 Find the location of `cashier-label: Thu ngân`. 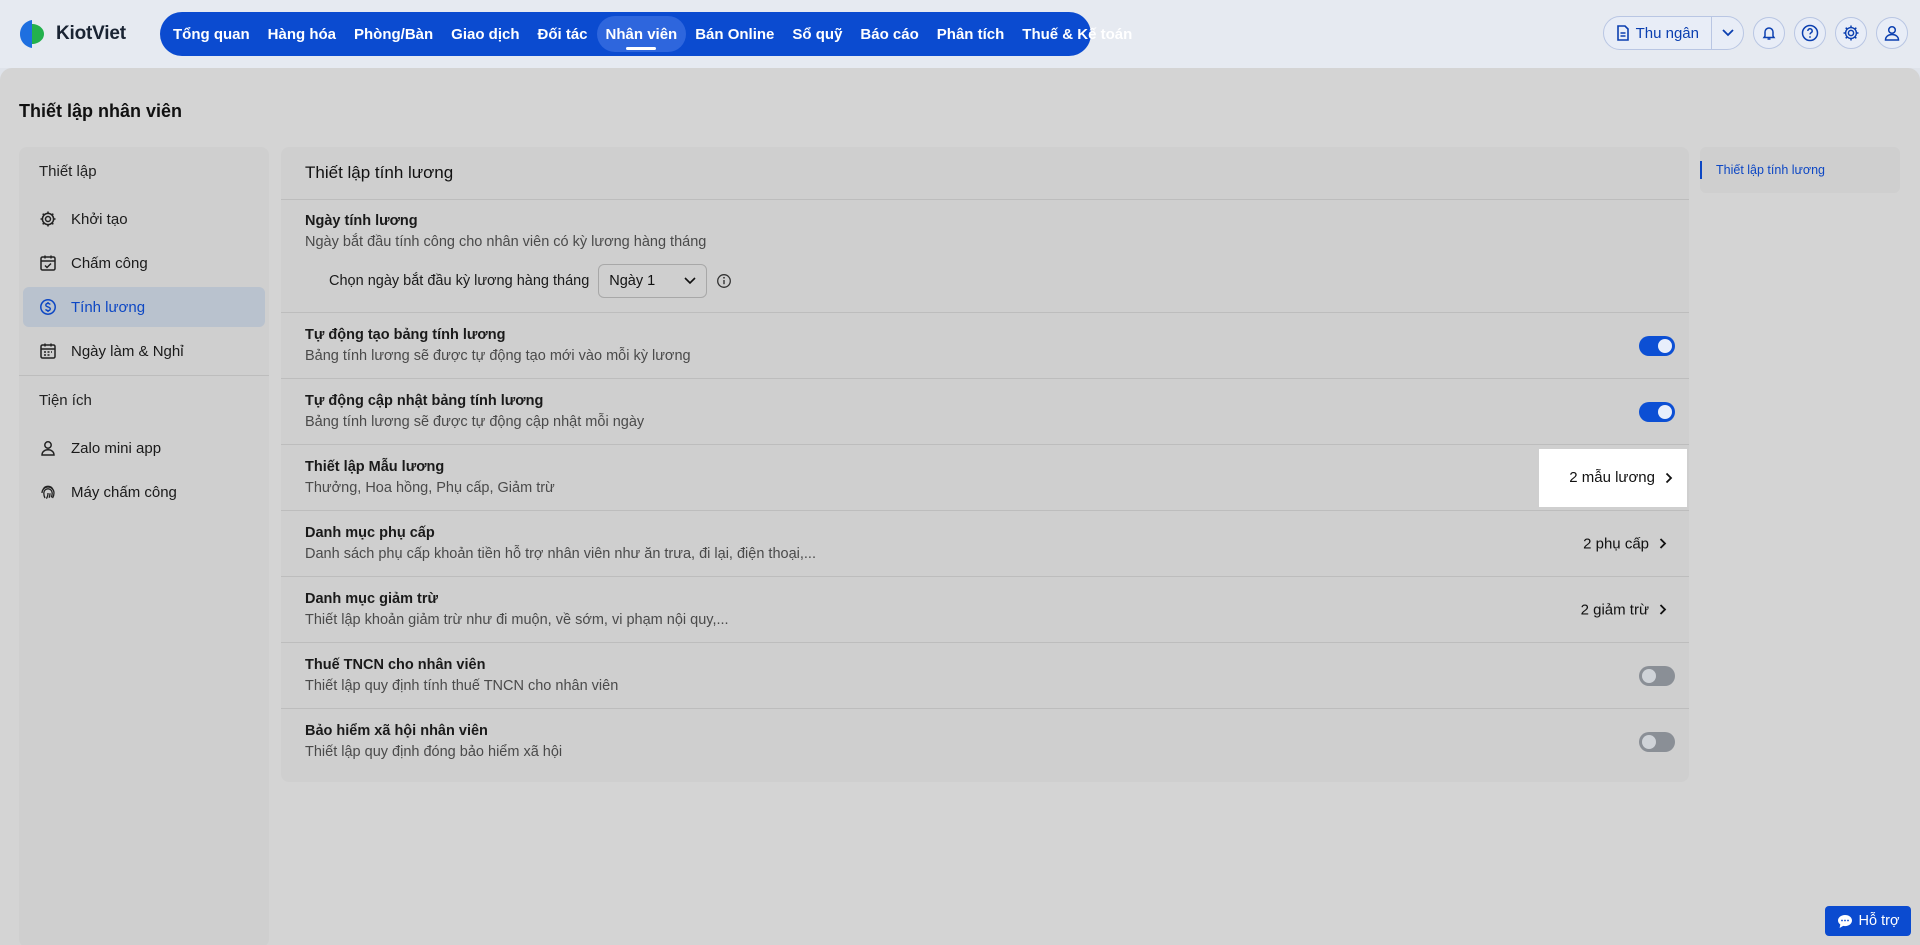

cashier-label: Thu ngân is located at coordinates (1667, 33).